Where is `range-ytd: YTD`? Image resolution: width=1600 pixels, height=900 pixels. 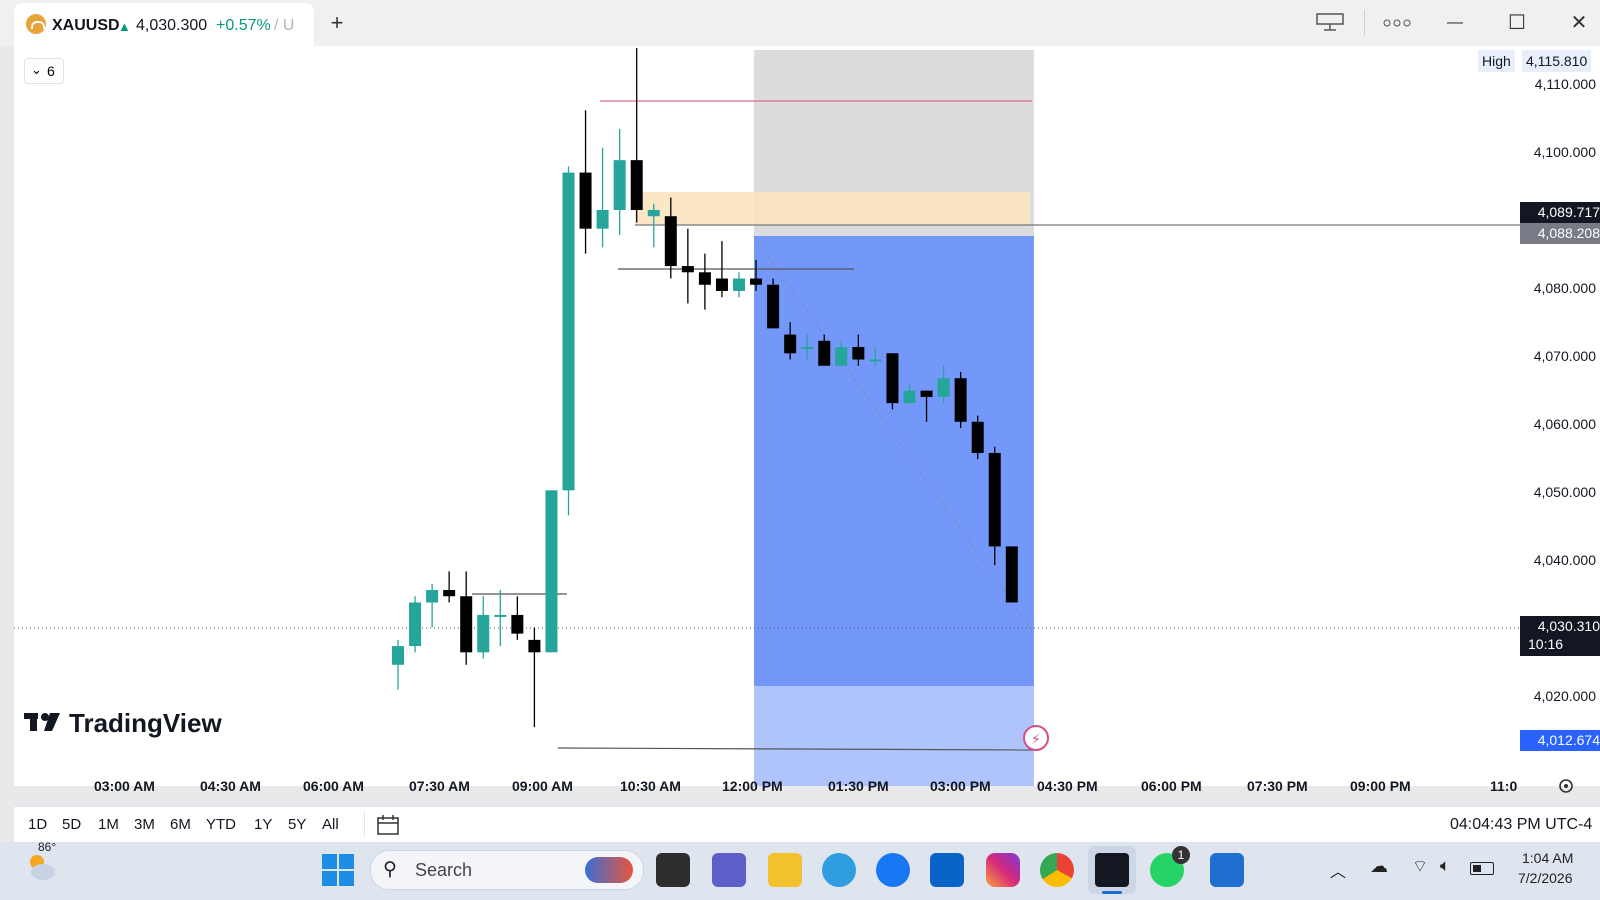
range-ytd: YTD is located at coordinates (221, 824).